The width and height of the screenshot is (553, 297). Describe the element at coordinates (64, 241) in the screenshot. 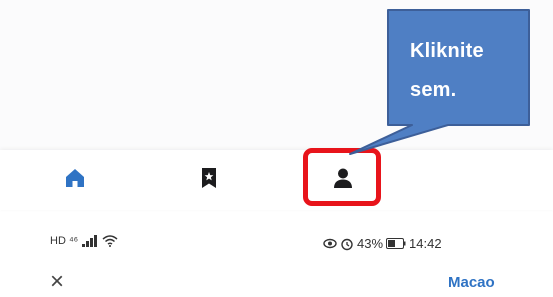

I see `network-indicator: HD ⁴⁶` at that location.